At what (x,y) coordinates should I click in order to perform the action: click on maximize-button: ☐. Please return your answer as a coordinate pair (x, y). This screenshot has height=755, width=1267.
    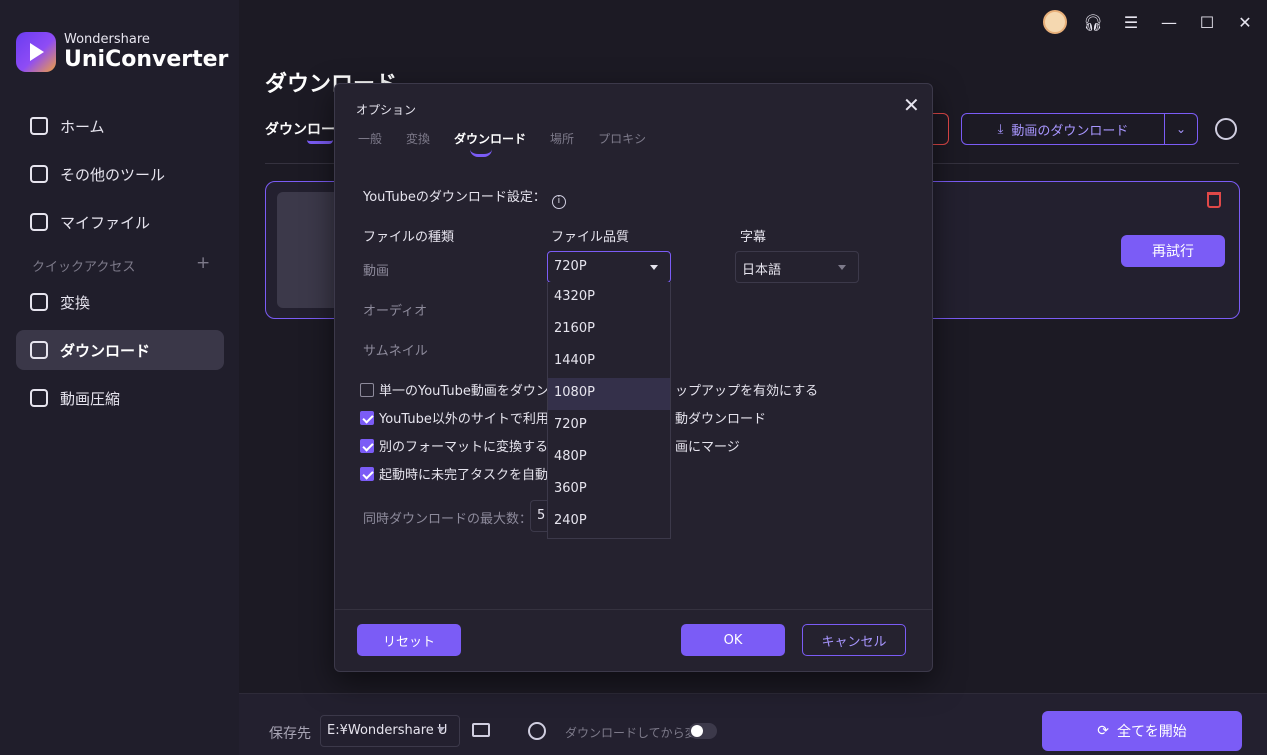
    Looking at the image, I should click on (1207, 22).